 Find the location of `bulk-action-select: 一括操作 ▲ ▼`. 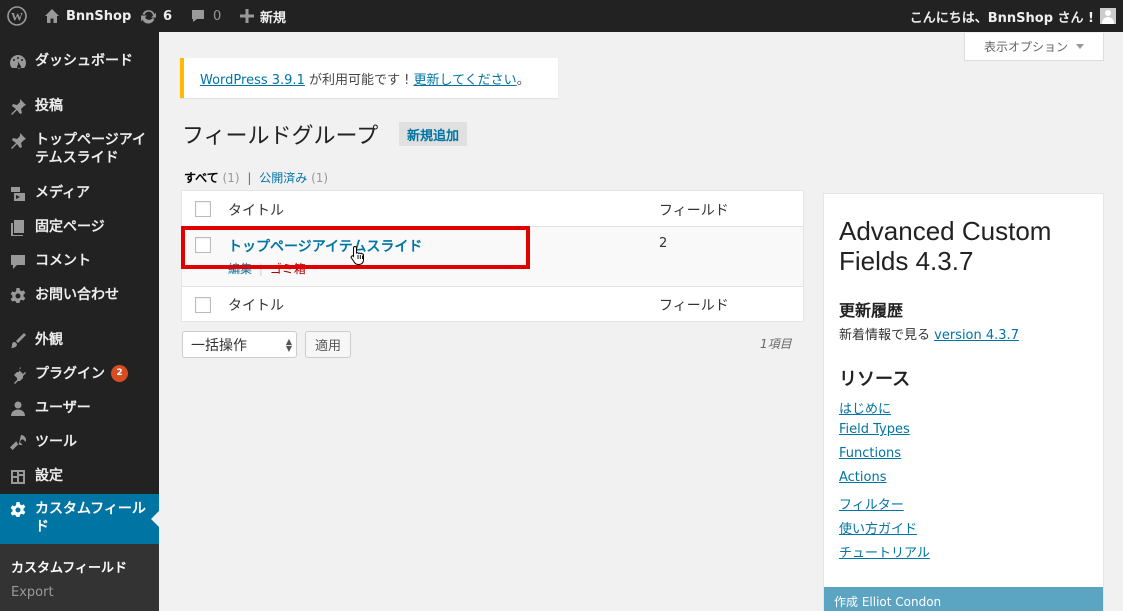

bulk-action-select: 一括操作 ▲ ▼ is located at coordinates (239, 344).